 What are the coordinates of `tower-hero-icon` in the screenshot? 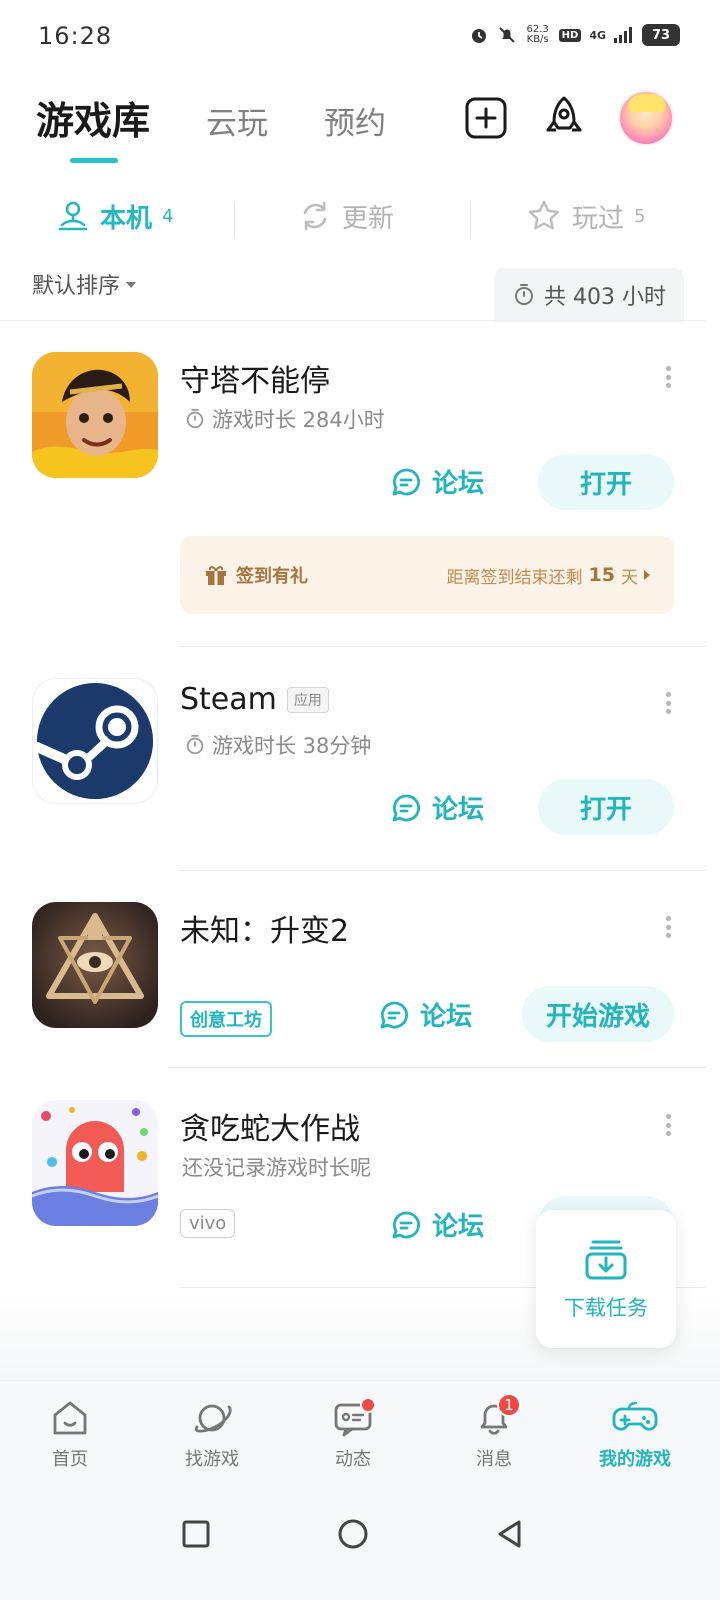 It's located at (95, 415).